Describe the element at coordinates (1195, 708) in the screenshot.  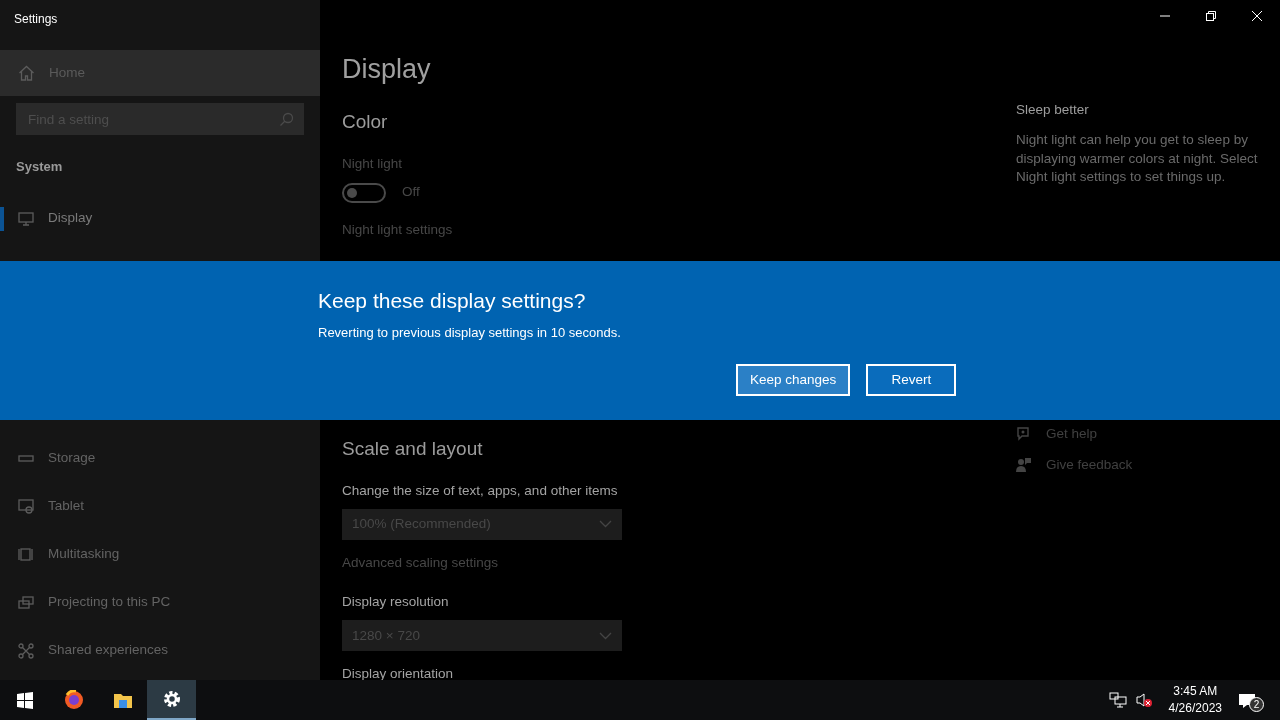
I see `clock-date: 4/26/2023` at that location.